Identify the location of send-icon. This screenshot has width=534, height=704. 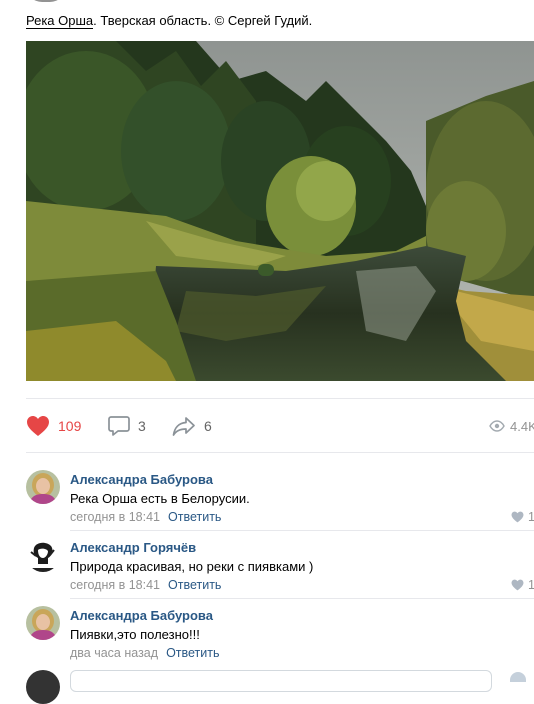
(518, 677).